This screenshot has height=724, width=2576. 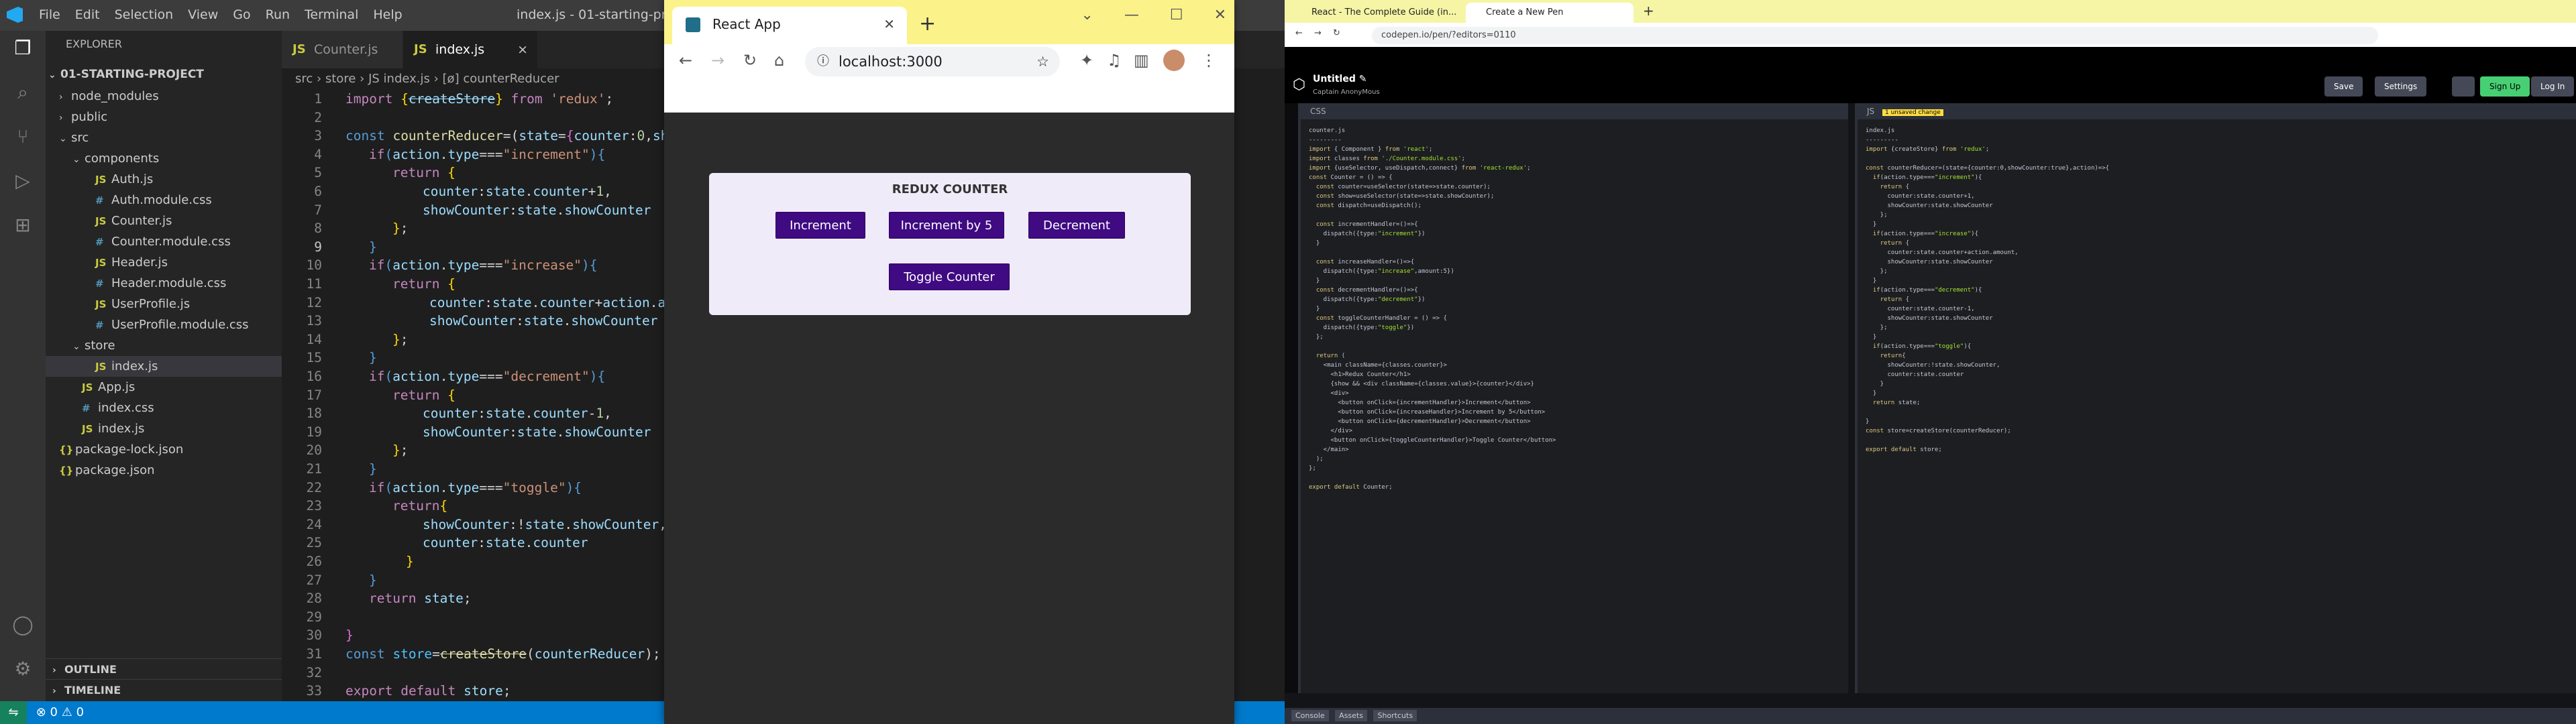 What do you see at coordinates (164, 283) in the screenshot?
I see `tree-item-header-css: # Header.module.css` at bounding box center [164, 283].